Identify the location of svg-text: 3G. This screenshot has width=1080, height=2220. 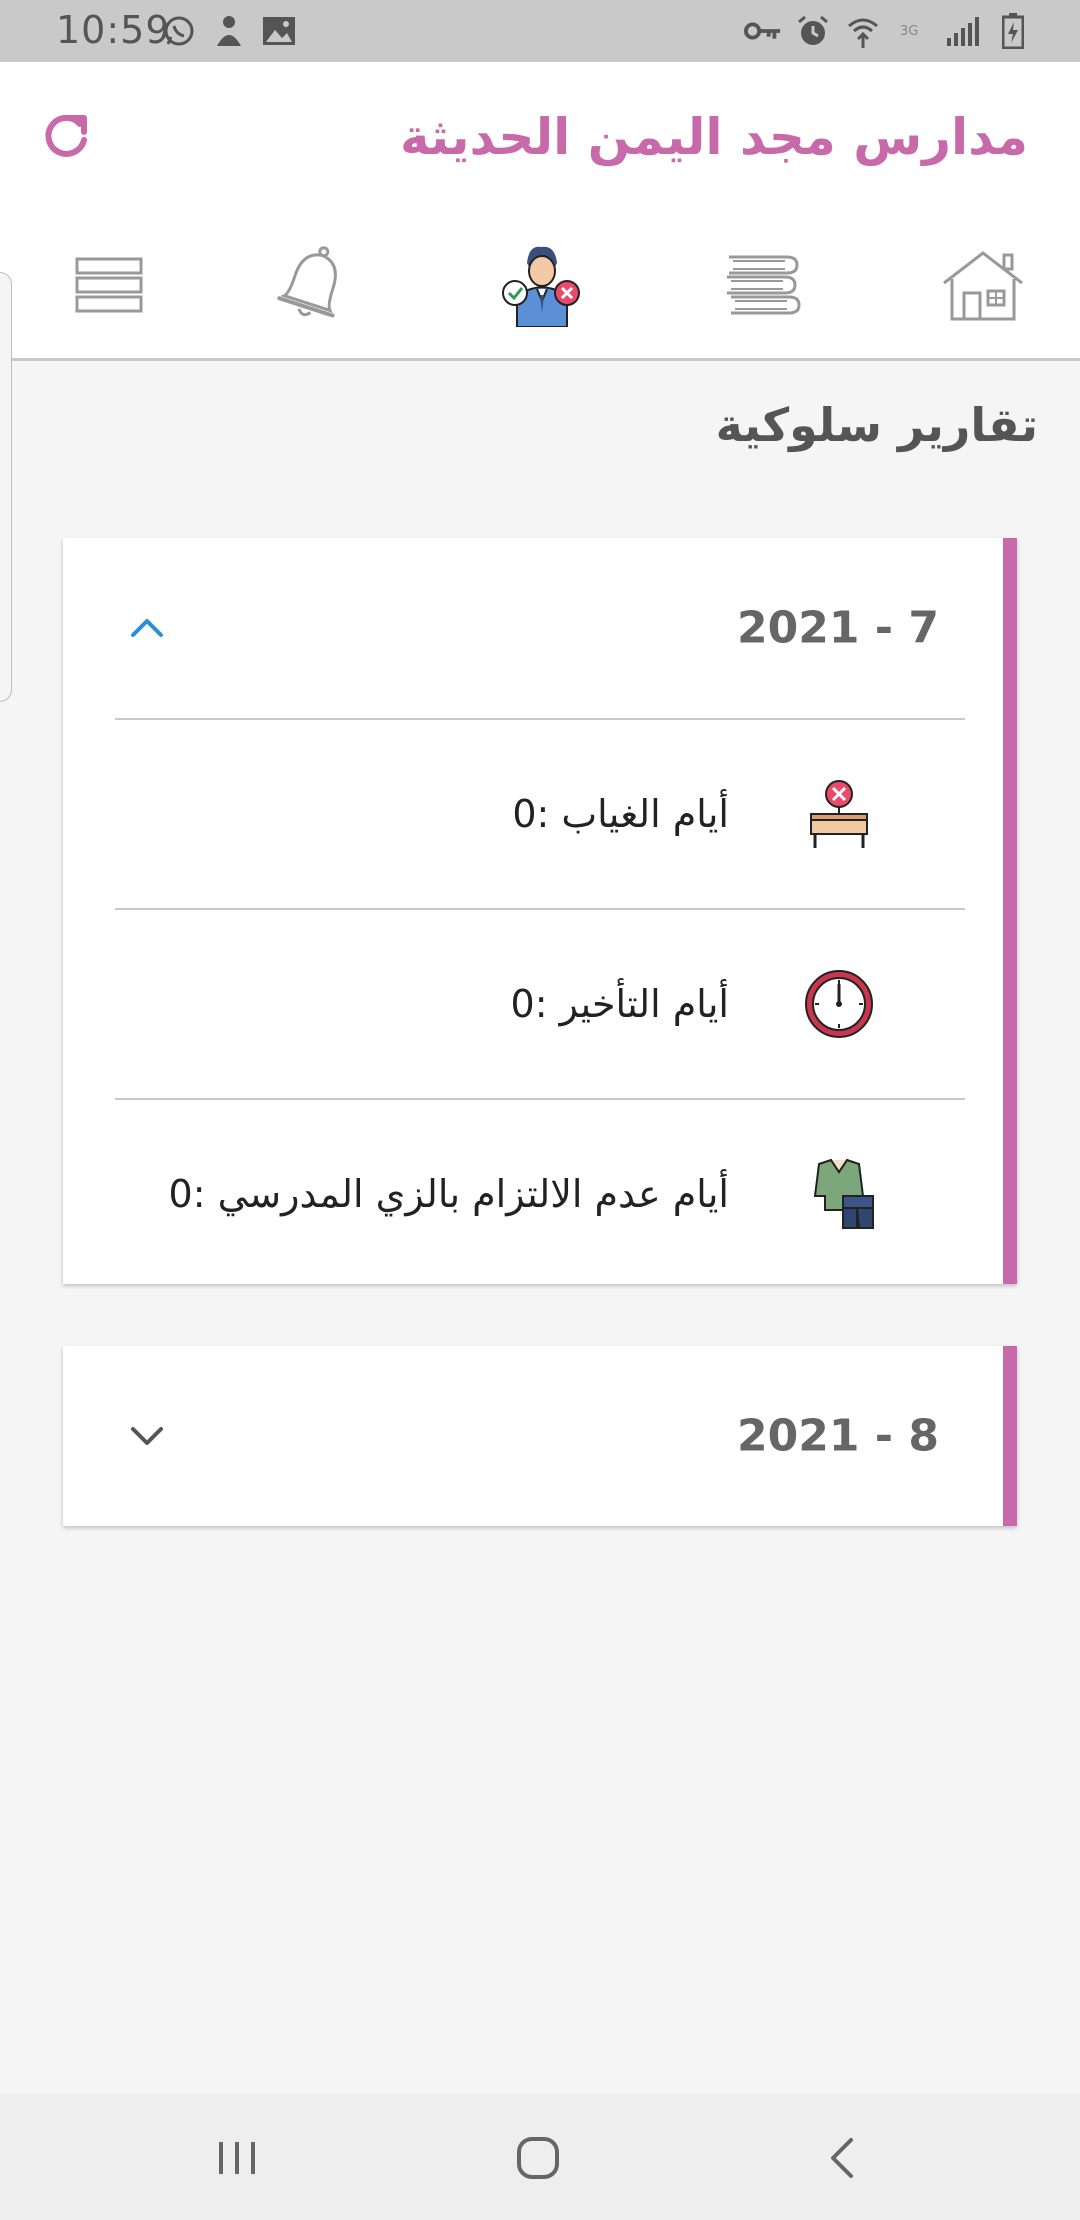
(909, 31).